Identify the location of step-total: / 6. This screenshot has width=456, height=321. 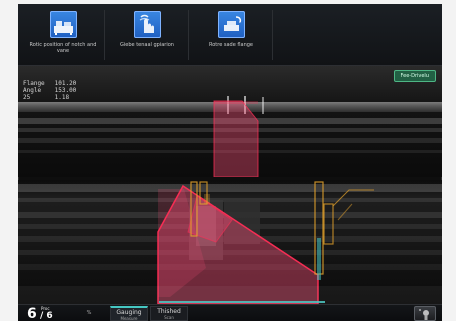
(46, 316).